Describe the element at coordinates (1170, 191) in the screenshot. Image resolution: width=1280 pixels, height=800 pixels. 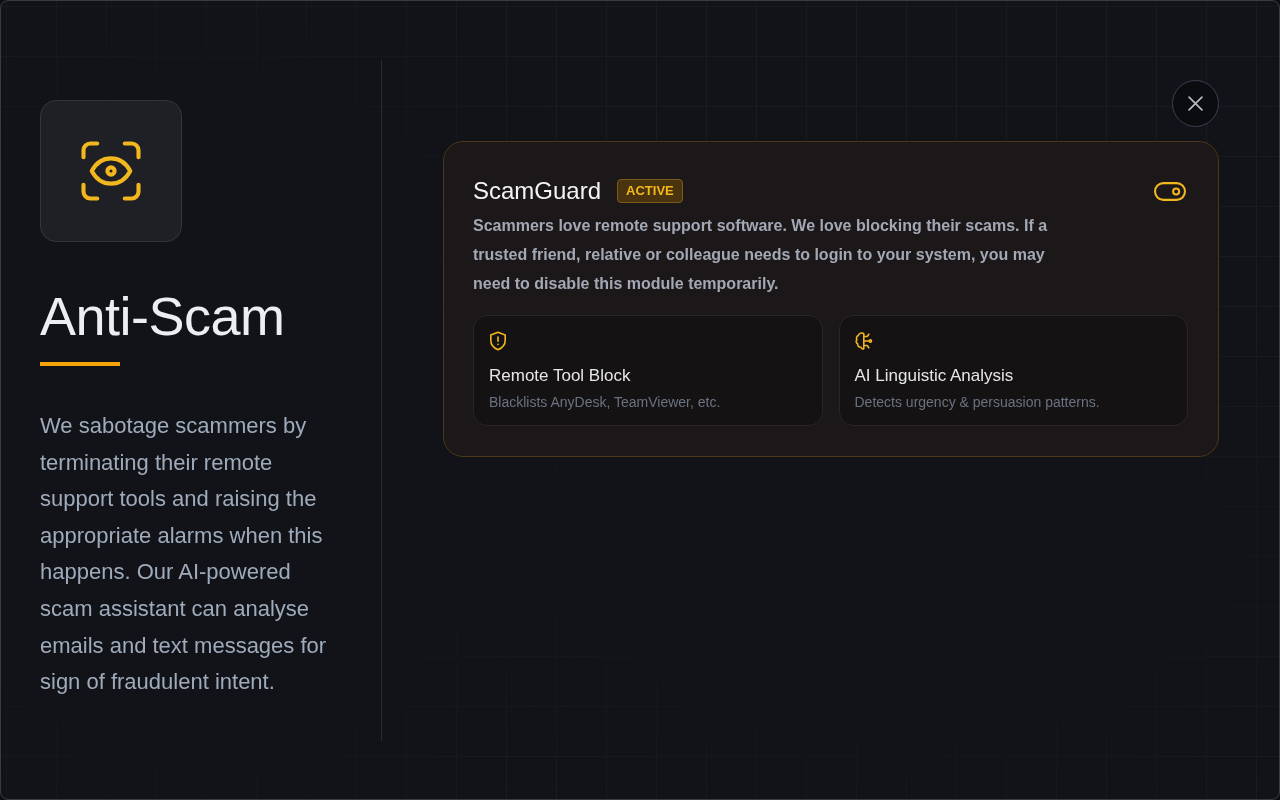
I see `toggle-switch` at that location.